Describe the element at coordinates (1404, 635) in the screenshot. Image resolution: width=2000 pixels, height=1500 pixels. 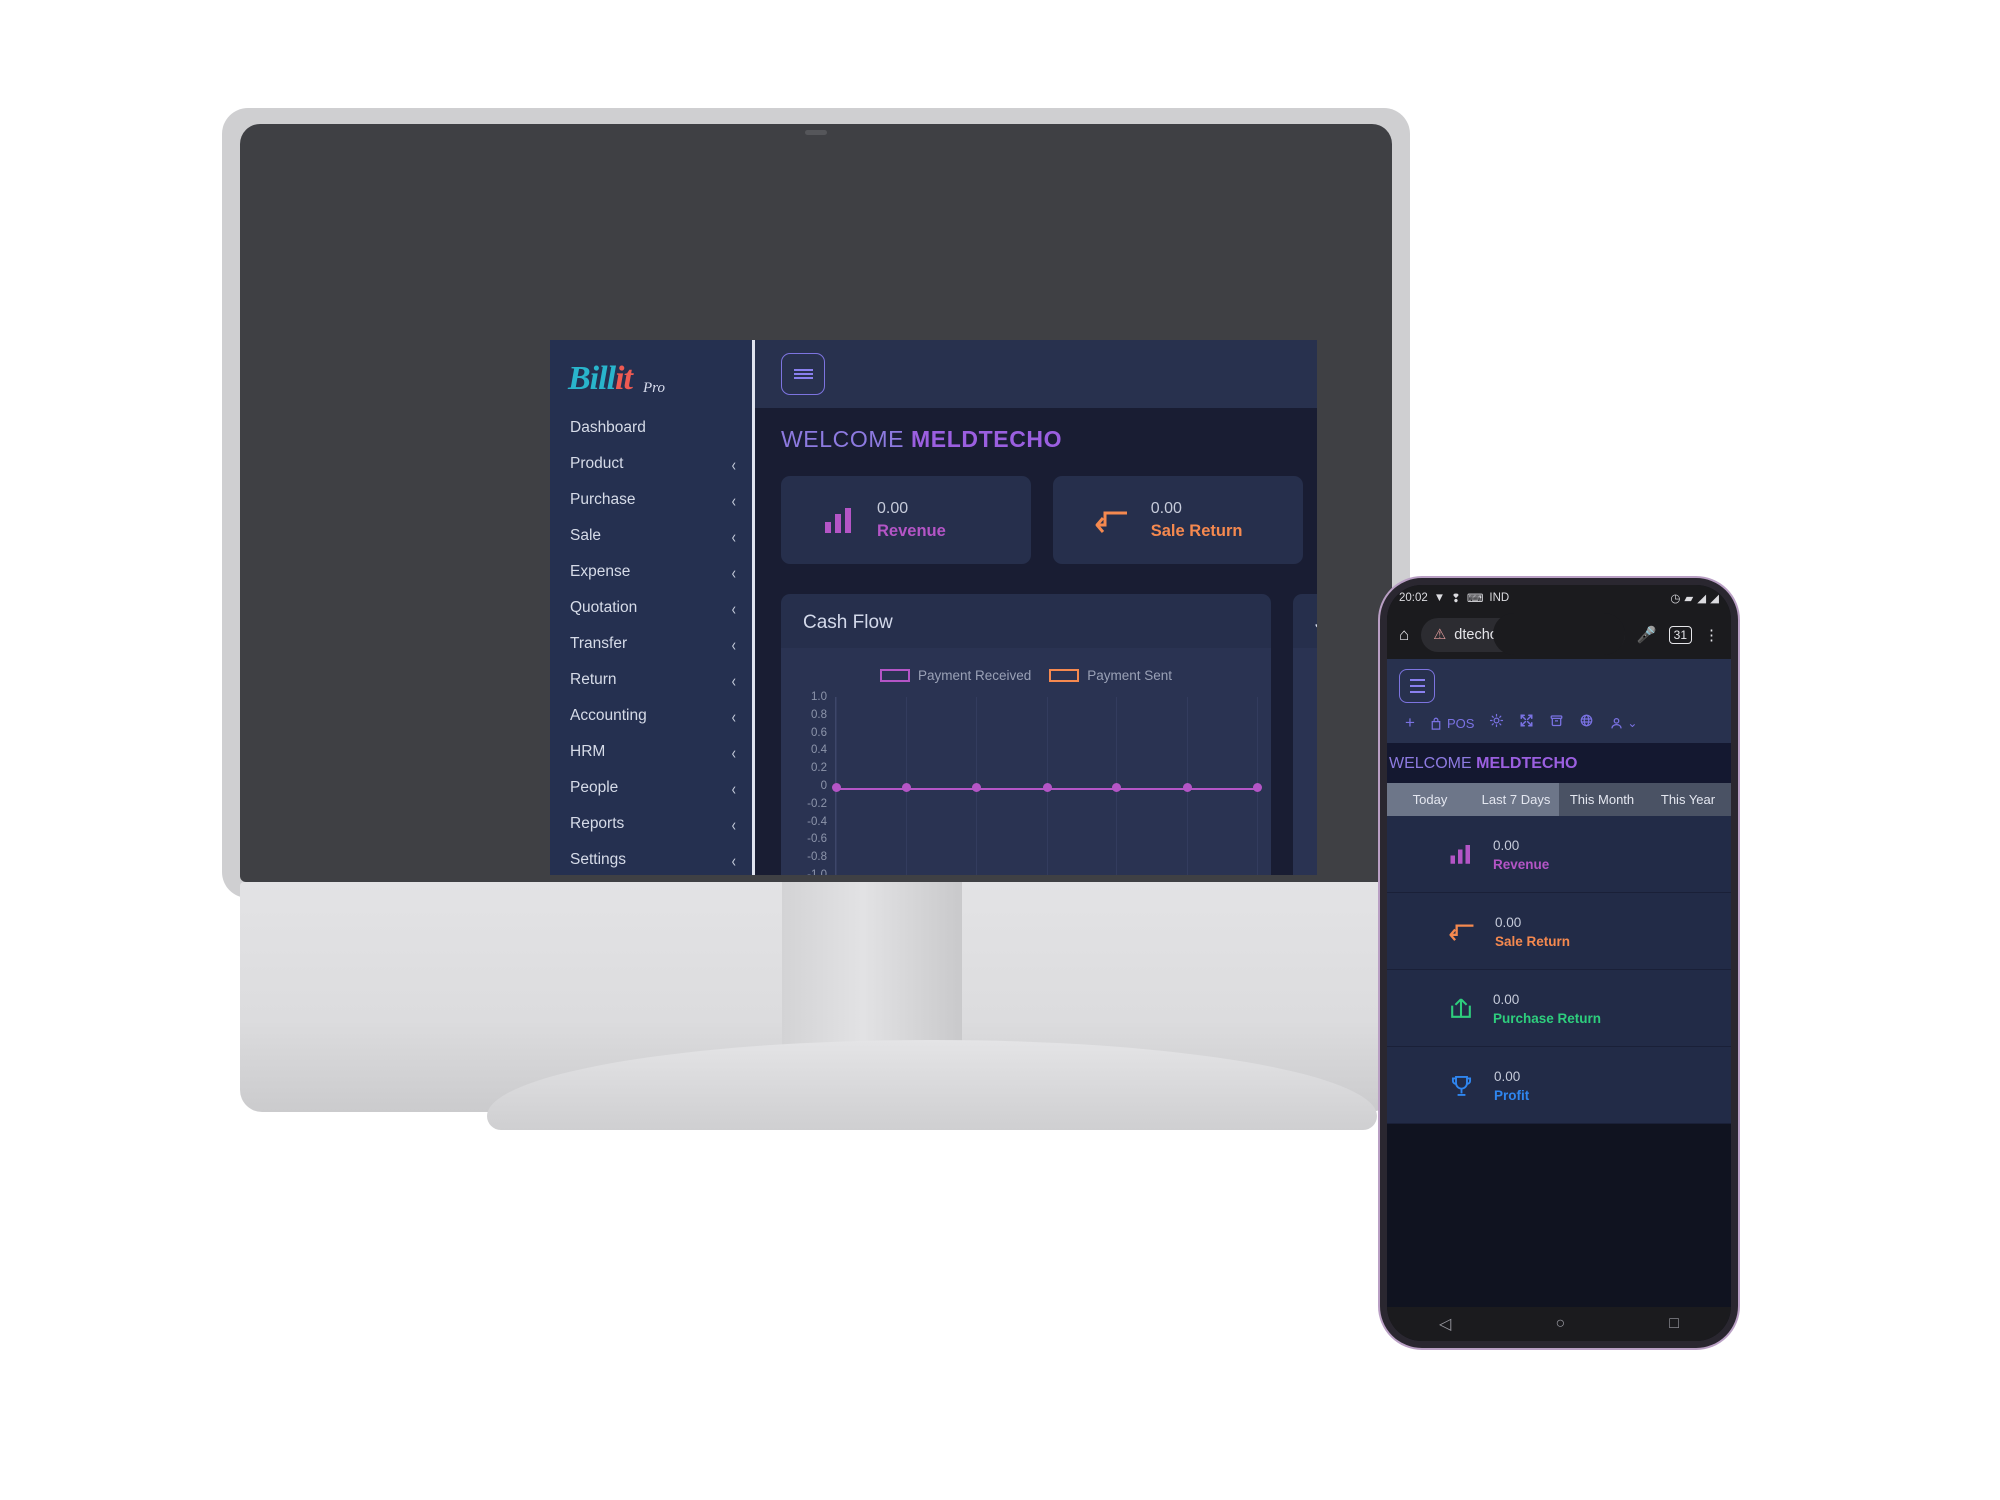
I see `home-icon: ⌂` at that location.